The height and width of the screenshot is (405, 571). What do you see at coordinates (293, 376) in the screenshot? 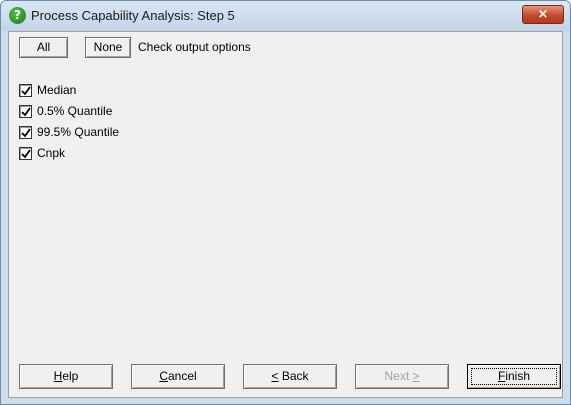
I see `back-rest: Back` at bounding box center [293, 376].